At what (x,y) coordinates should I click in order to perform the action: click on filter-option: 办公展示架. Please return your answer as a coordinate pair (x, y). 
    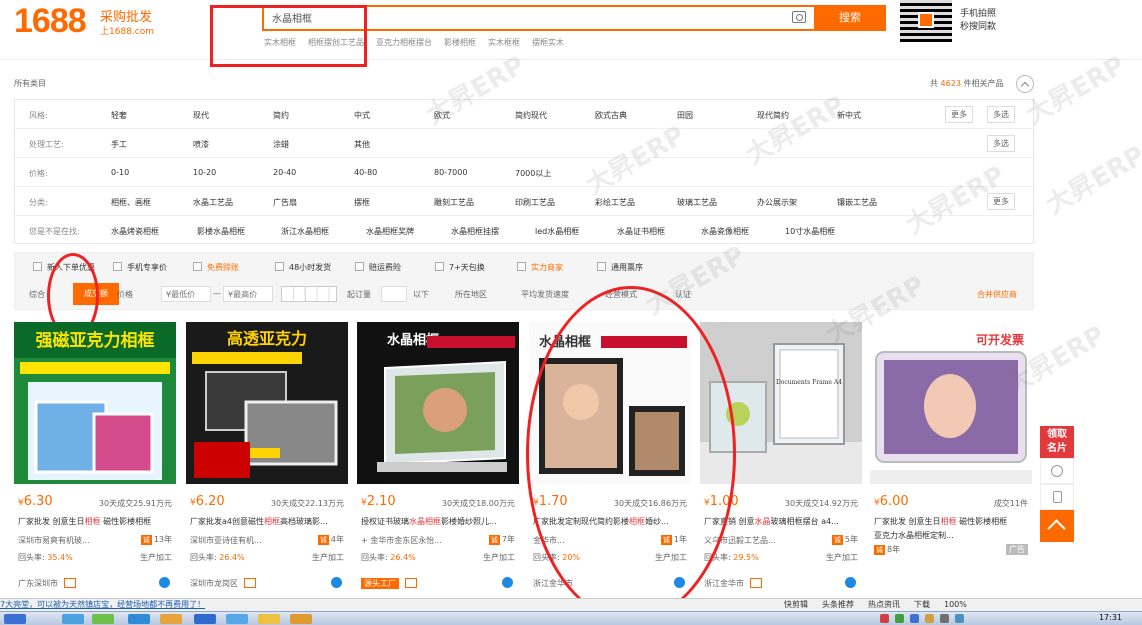
    Looking at the image, I should click on (777, 202).